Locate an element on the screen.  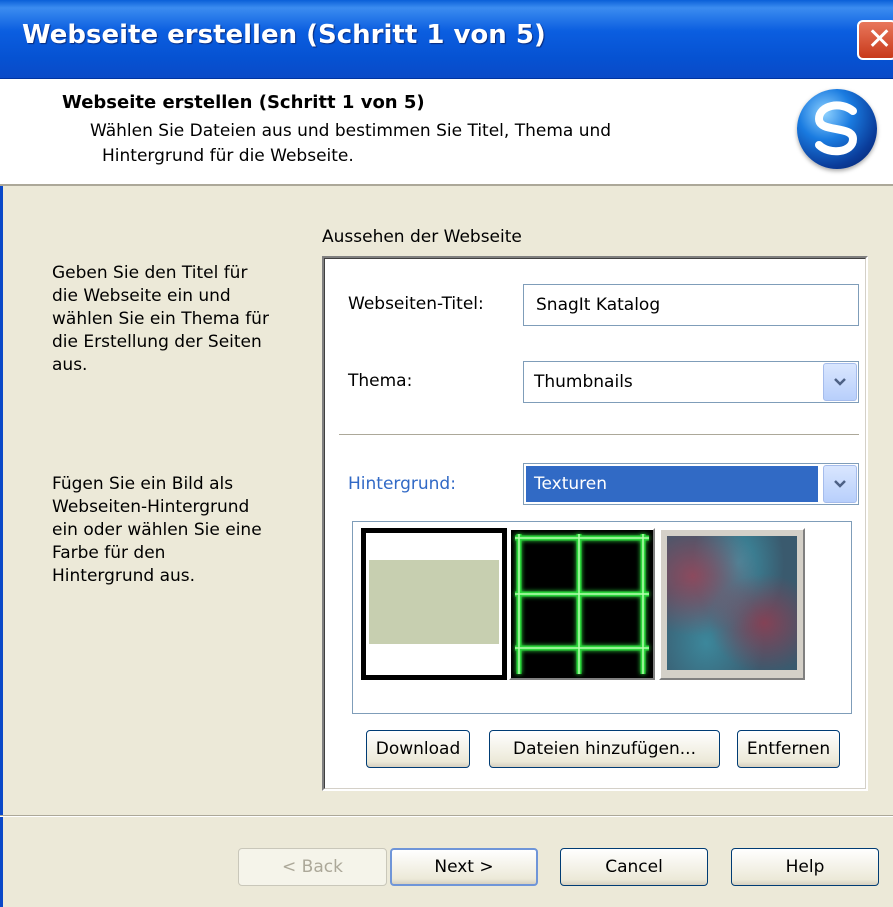
close-button: ✕ is located at coordinates (875, 40).